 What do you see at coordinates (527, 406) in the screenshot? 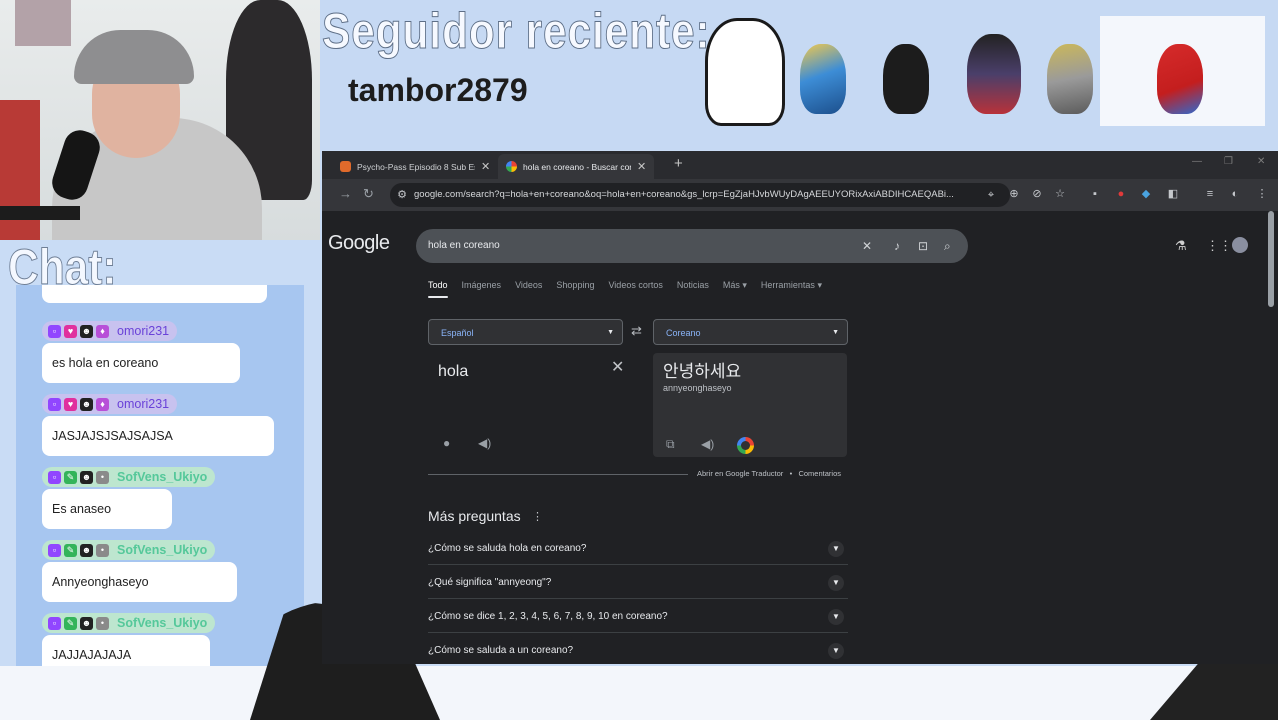
I see `translate-source-area: hola ✕ ● ◀)` at bounding box center [527, 406].